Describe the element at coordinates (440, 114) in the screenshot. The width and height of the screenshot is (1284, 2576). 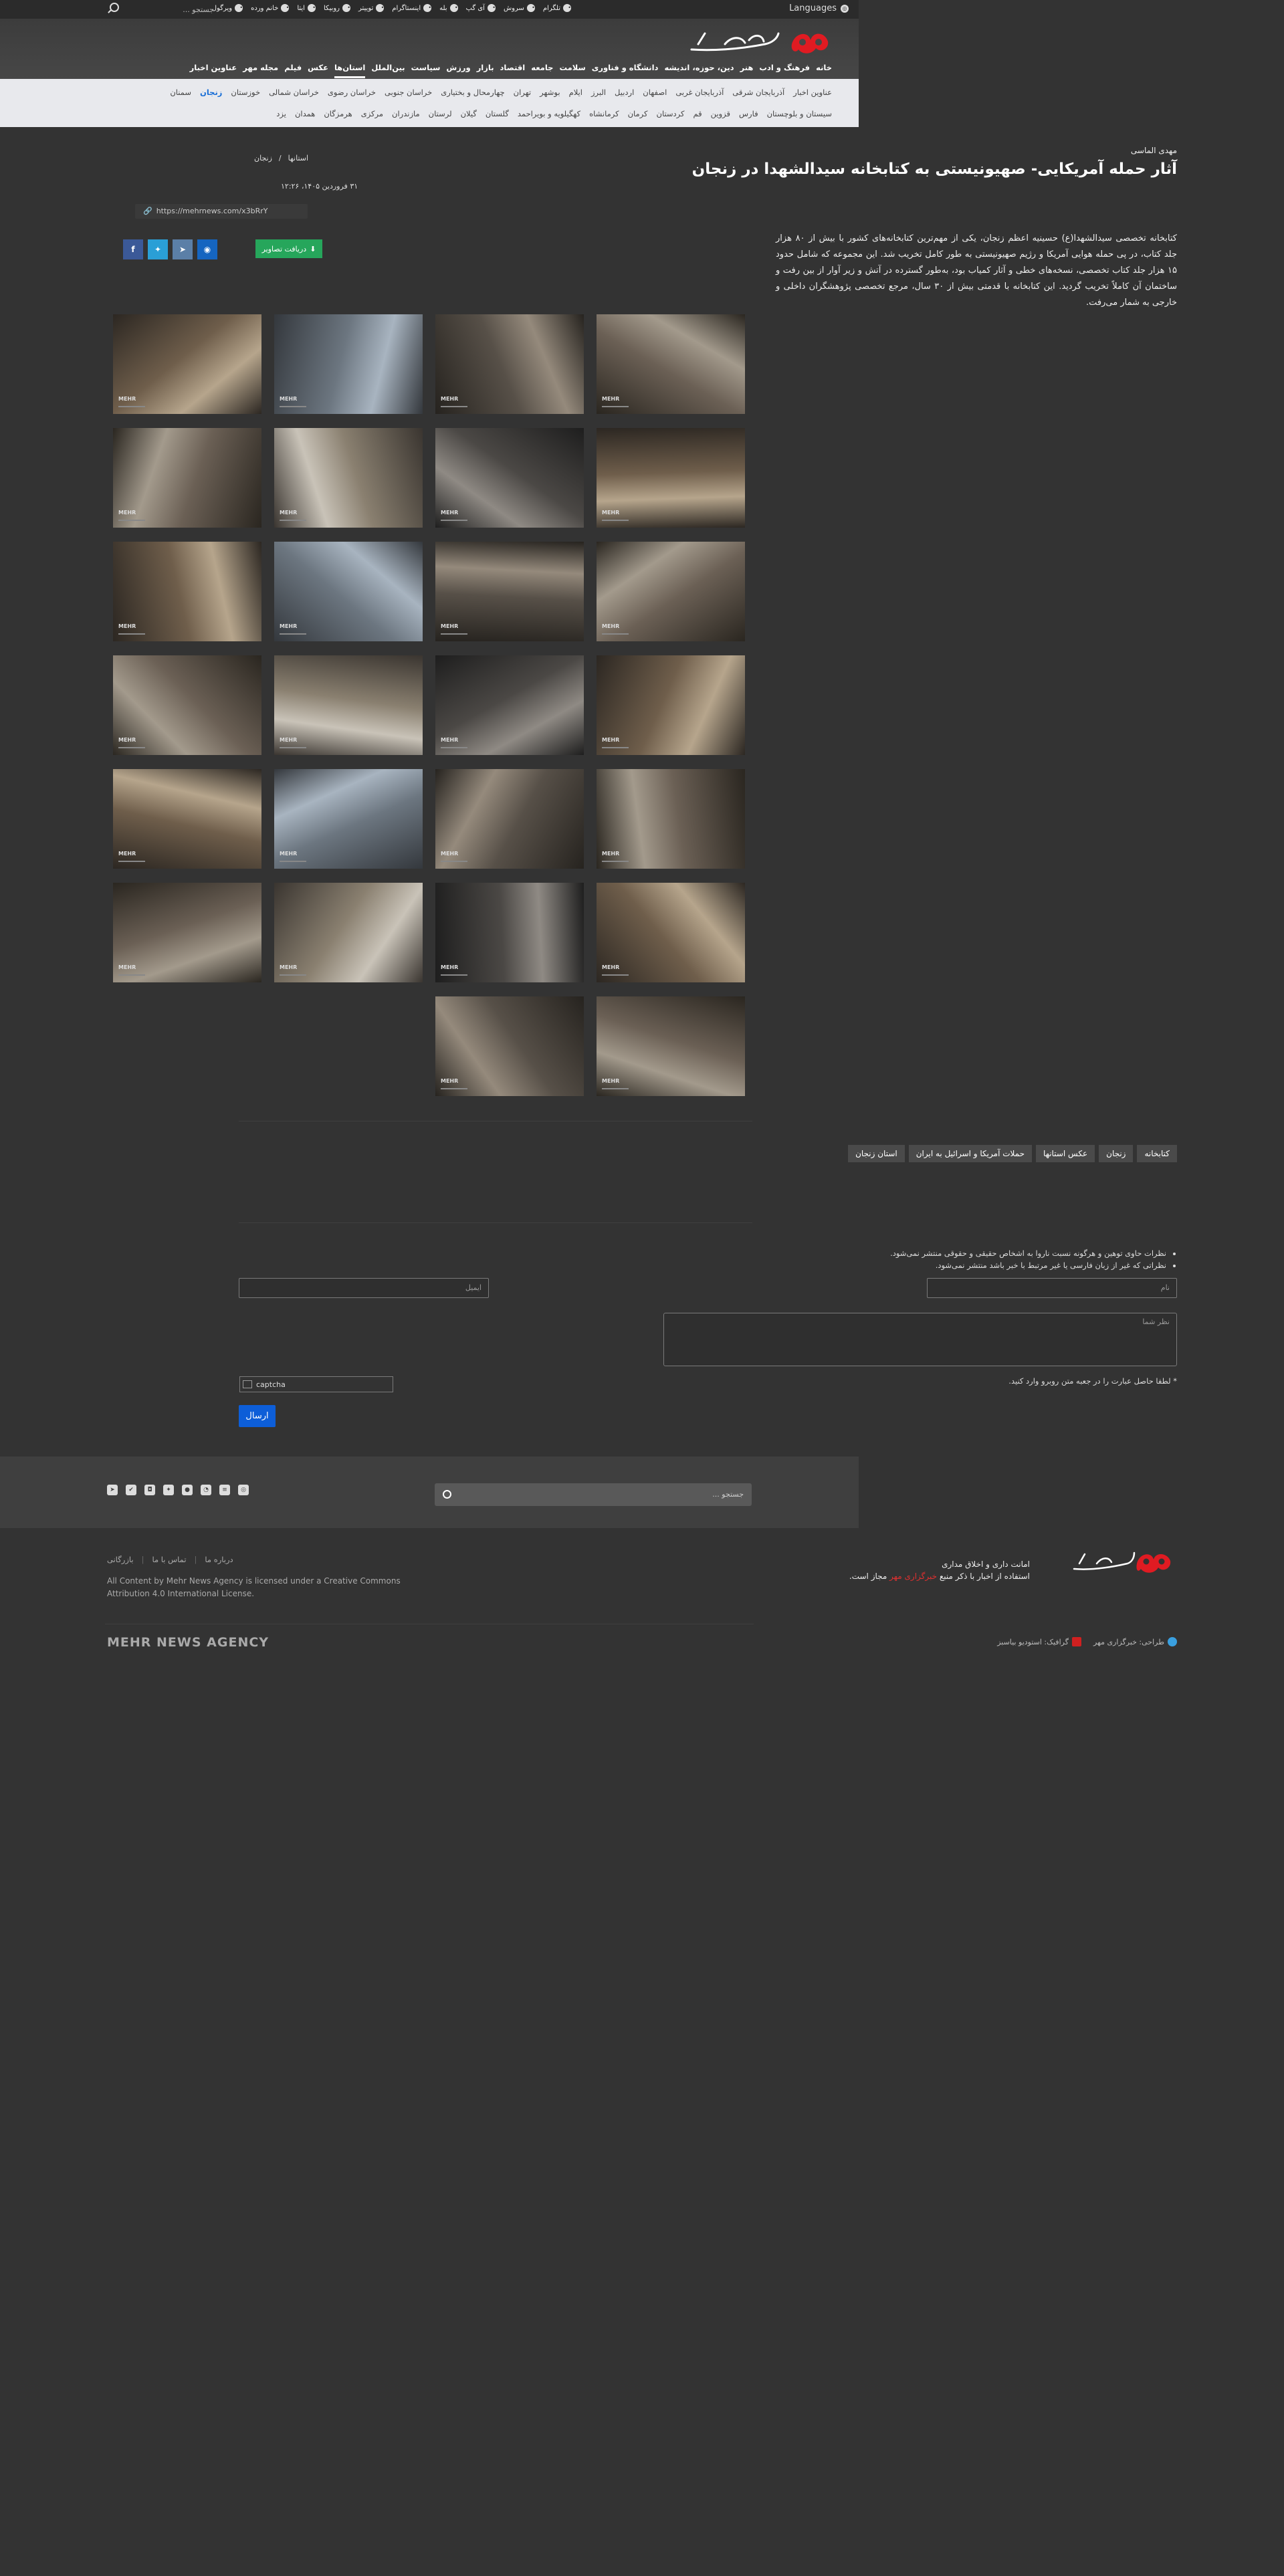
I see `province-link: لرستان` at that location.